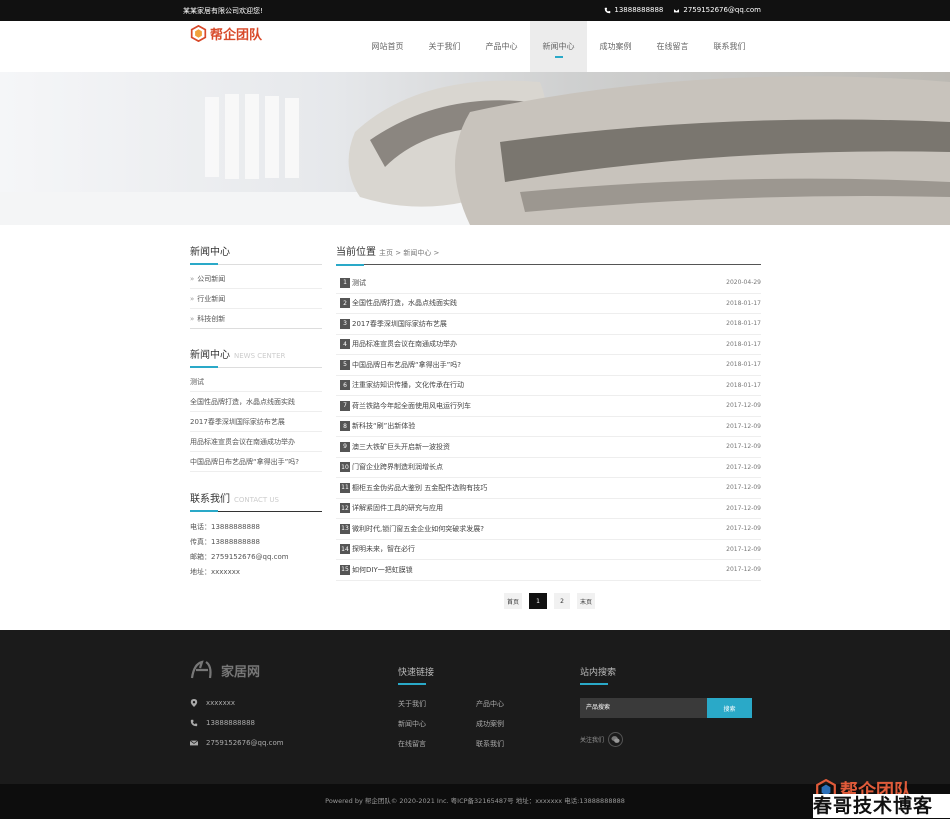 Image resolution: width=950 pixels, height=819 pixels. Describe the element at coordinates (345, 323) in the screenshot. I see `row-number: 3` at that location.